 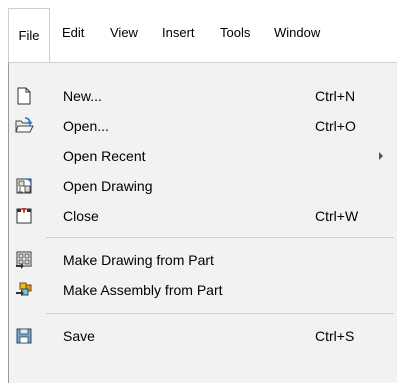 I want to click on close-document-icon, so click(x=24, y=216).